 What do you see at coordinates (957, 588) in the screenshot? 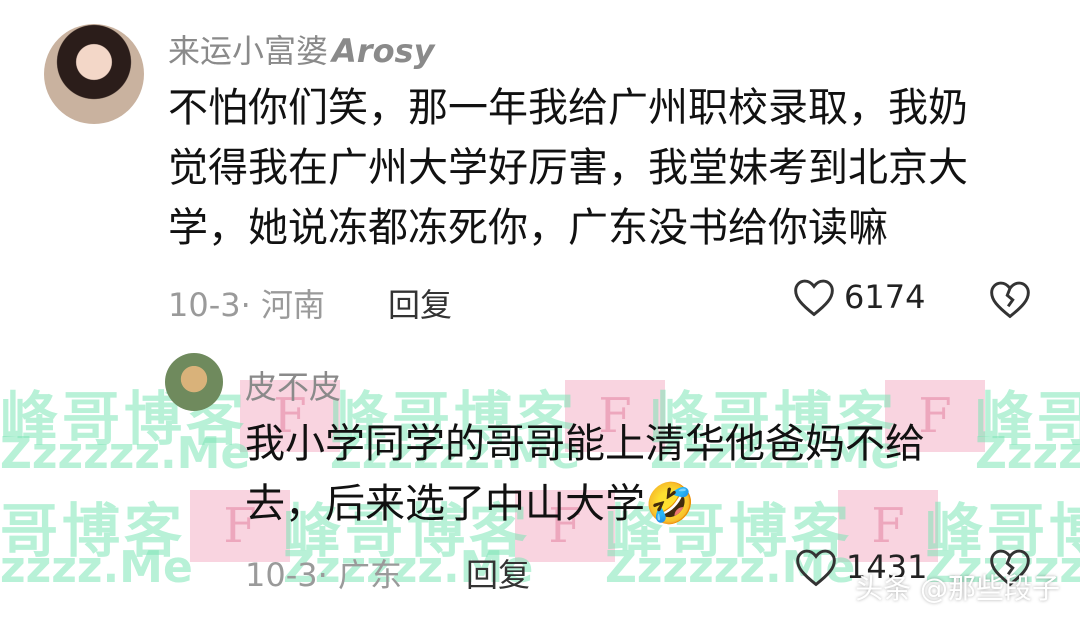
I see `footer-brand: 头条 @那些段子` at bounding box center [957, 588].